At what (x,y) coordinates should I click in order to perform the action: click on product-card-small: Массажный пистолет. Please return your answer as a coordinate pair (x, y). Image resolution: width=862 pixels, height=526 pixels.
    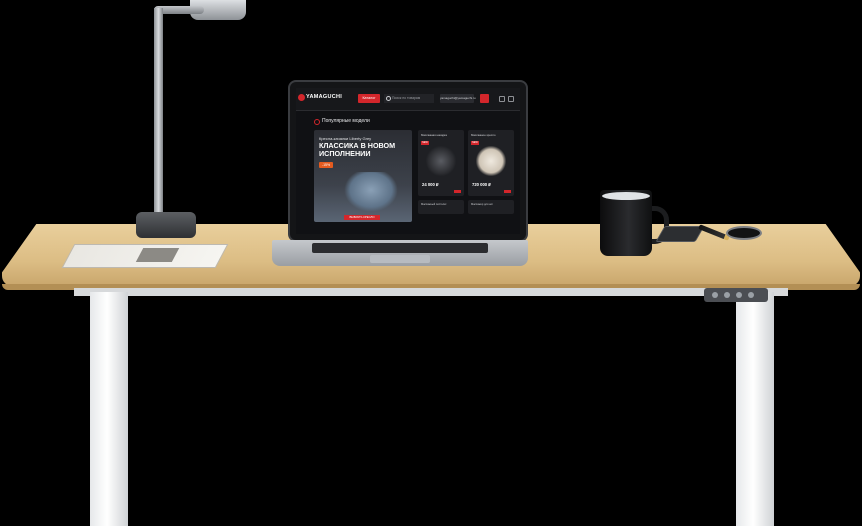
    Looking at the image, I should click on (441, 207).